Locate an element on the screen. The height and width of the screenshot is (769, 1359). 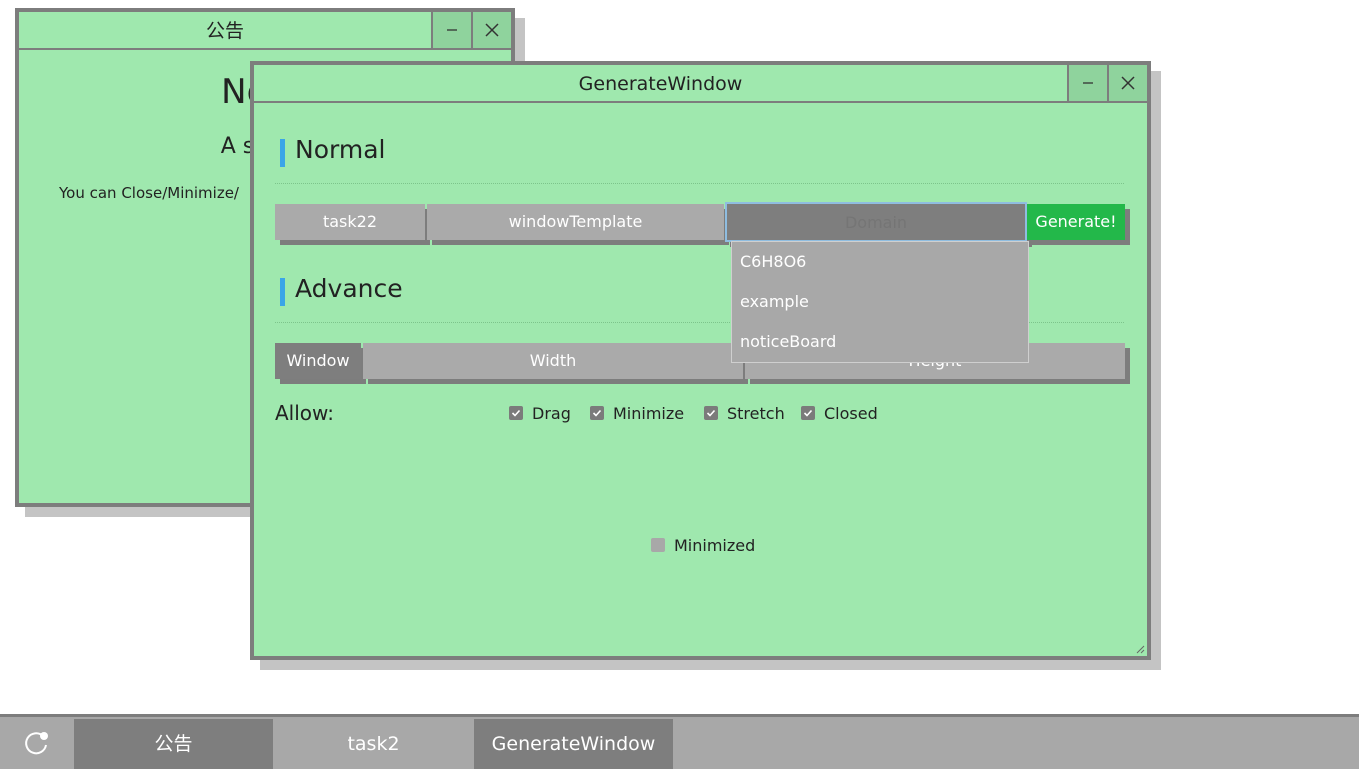
closed-checkbox: Closed is located at coordinates (839, 413).